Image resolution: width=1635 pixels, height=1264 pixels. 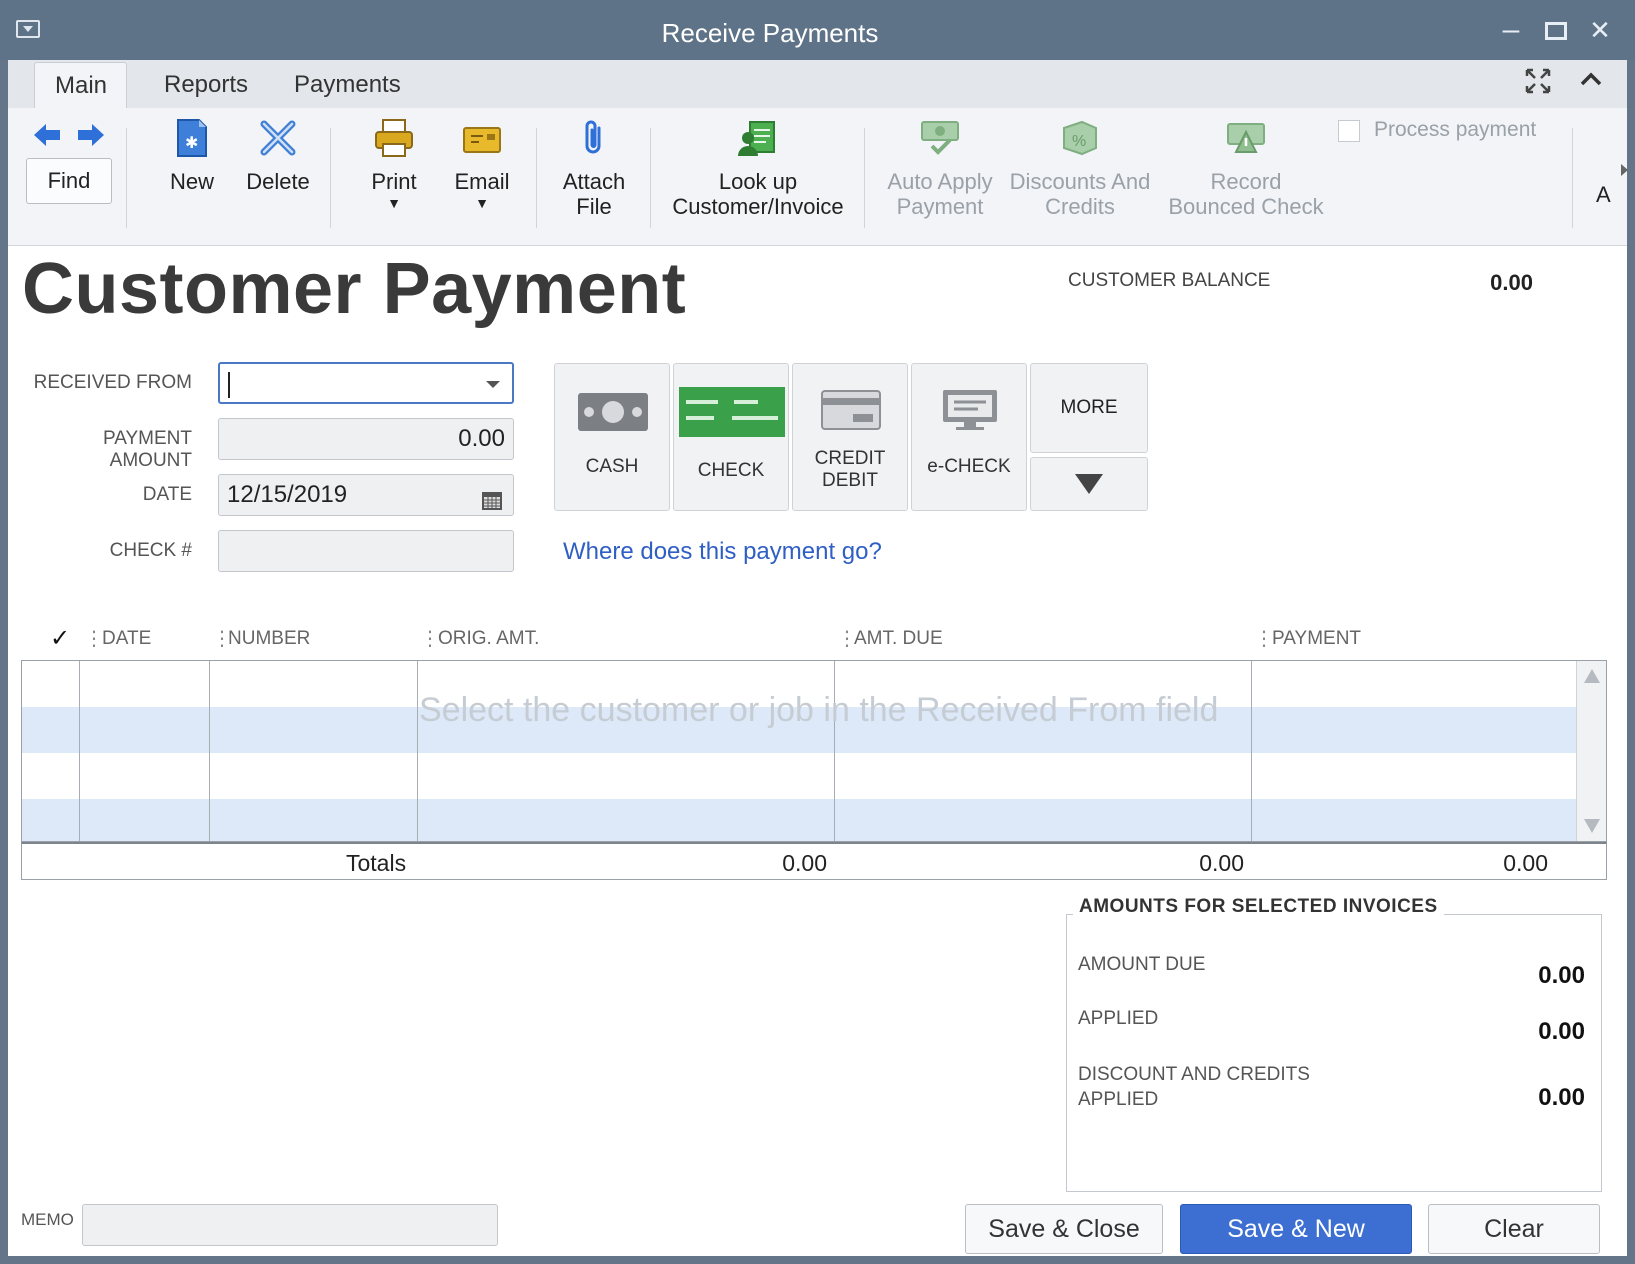 What do you see at coordinates (492, 504) in the screenshot?
I see `calendar-icon` at bounding box center [492, 504].